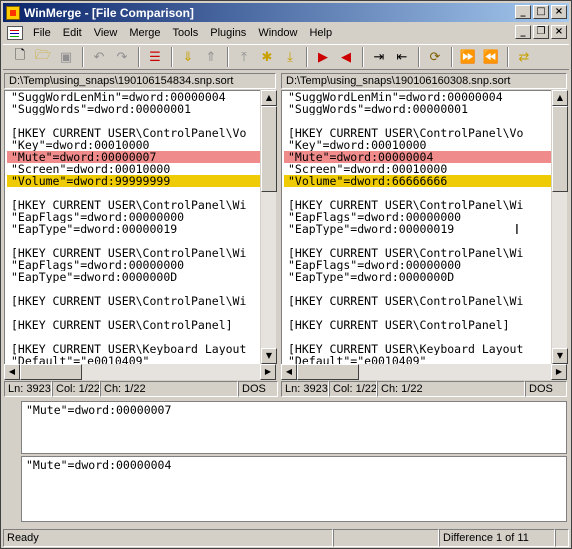 The height and width of the screenshot is (549, 572). Describe the element at coordinates (188, 57) in the screenshot. I see `next-diff-icon: ⇓` at that location.